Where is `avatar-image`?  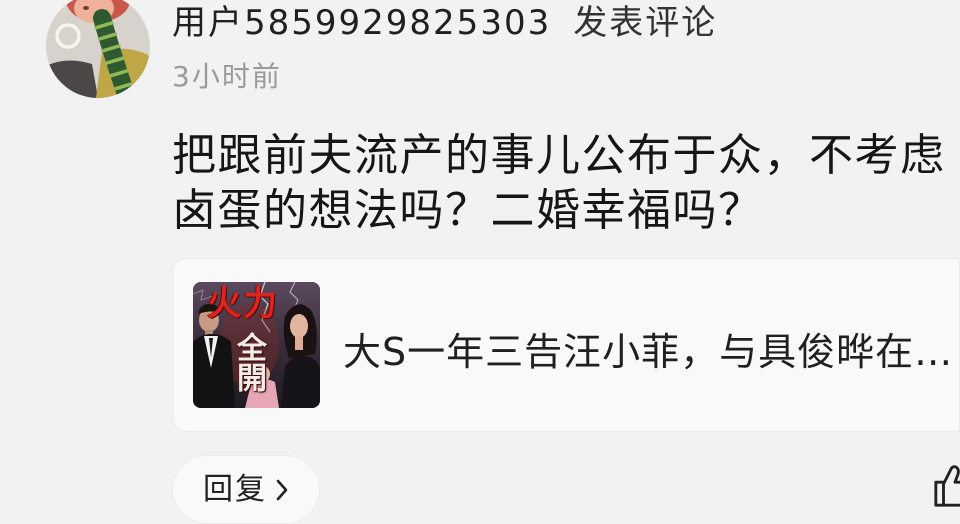 avatar-image is located at coordinates (98, 49).